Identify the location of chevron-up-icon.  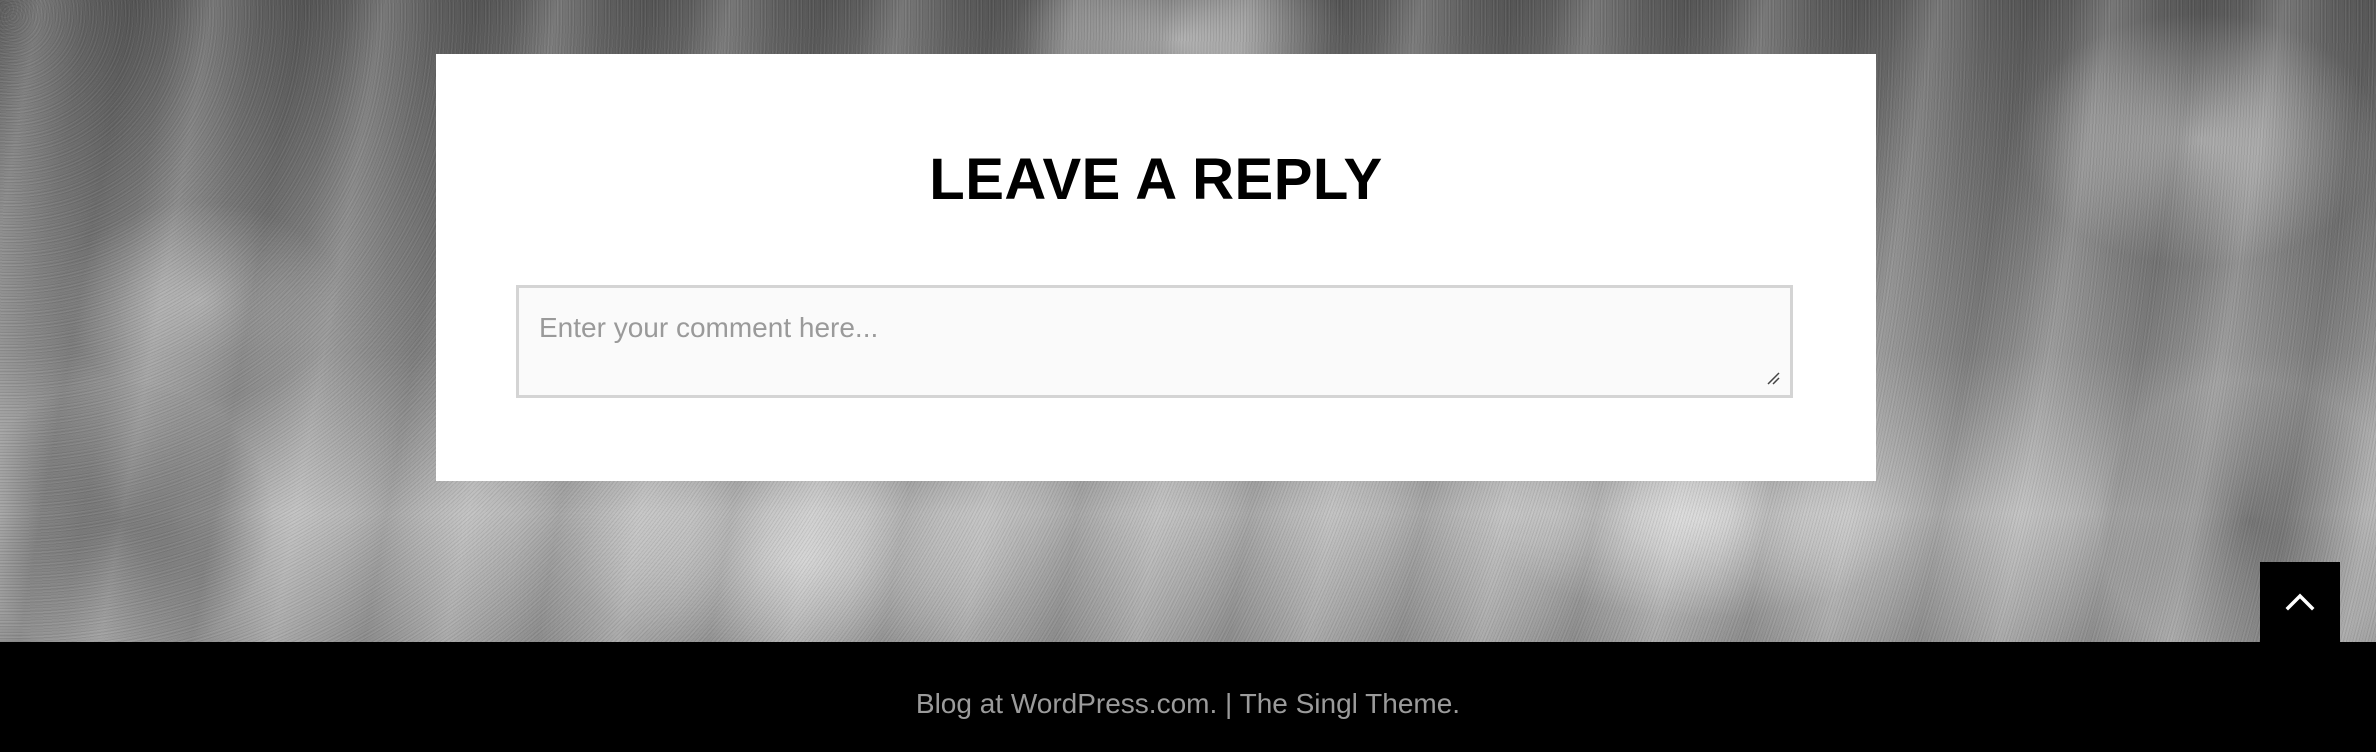
(2300, 602).